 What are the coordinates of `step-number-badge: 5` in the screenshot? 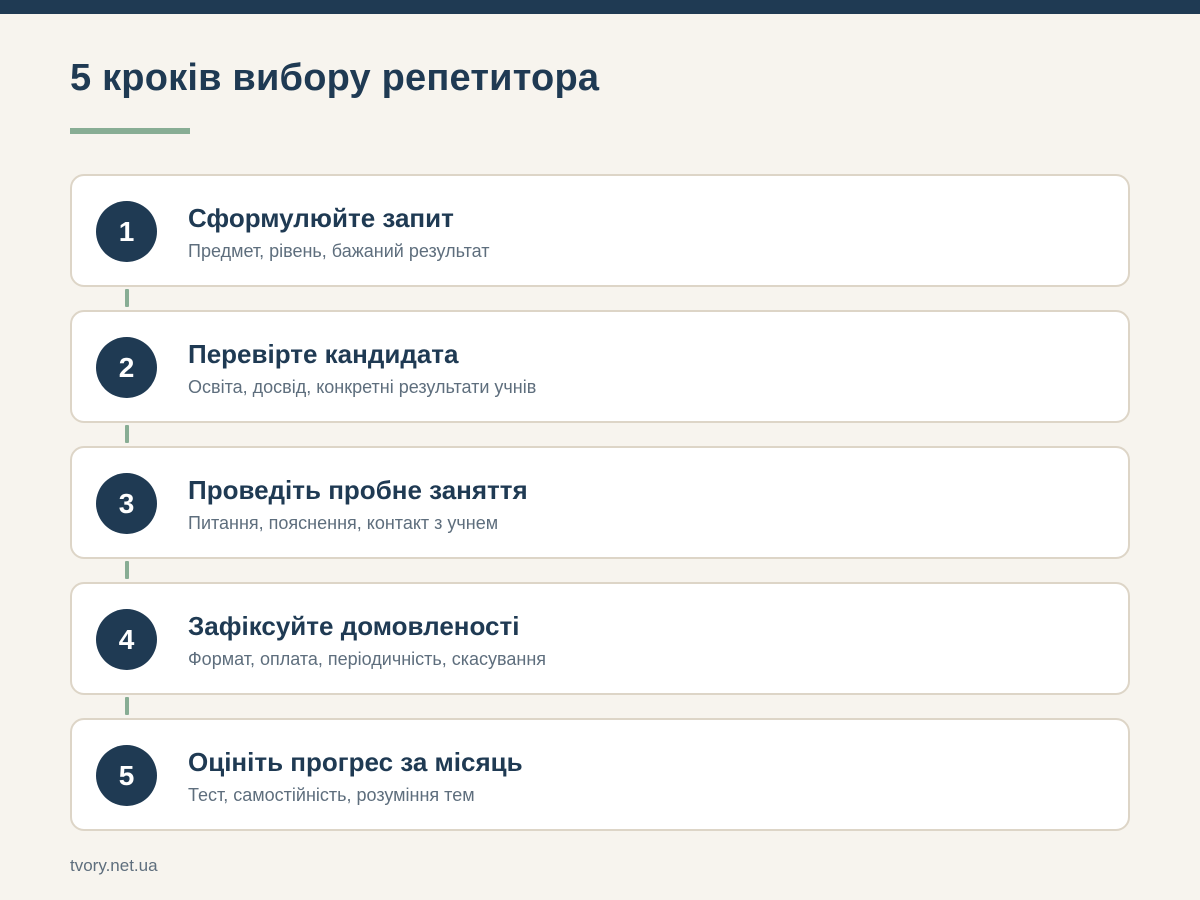 It's located at (126, 775).